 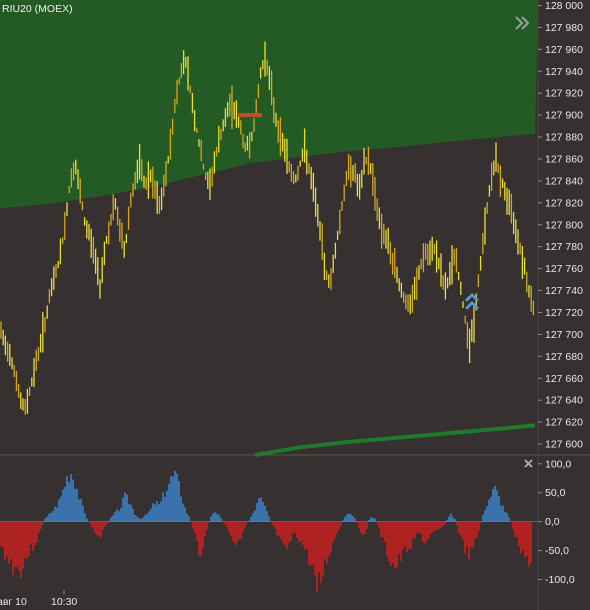 What do you see at coordinates (564, 28) in the screenshot?
I see `price-tick-label: 127 980` at bounding box center [564, 28].